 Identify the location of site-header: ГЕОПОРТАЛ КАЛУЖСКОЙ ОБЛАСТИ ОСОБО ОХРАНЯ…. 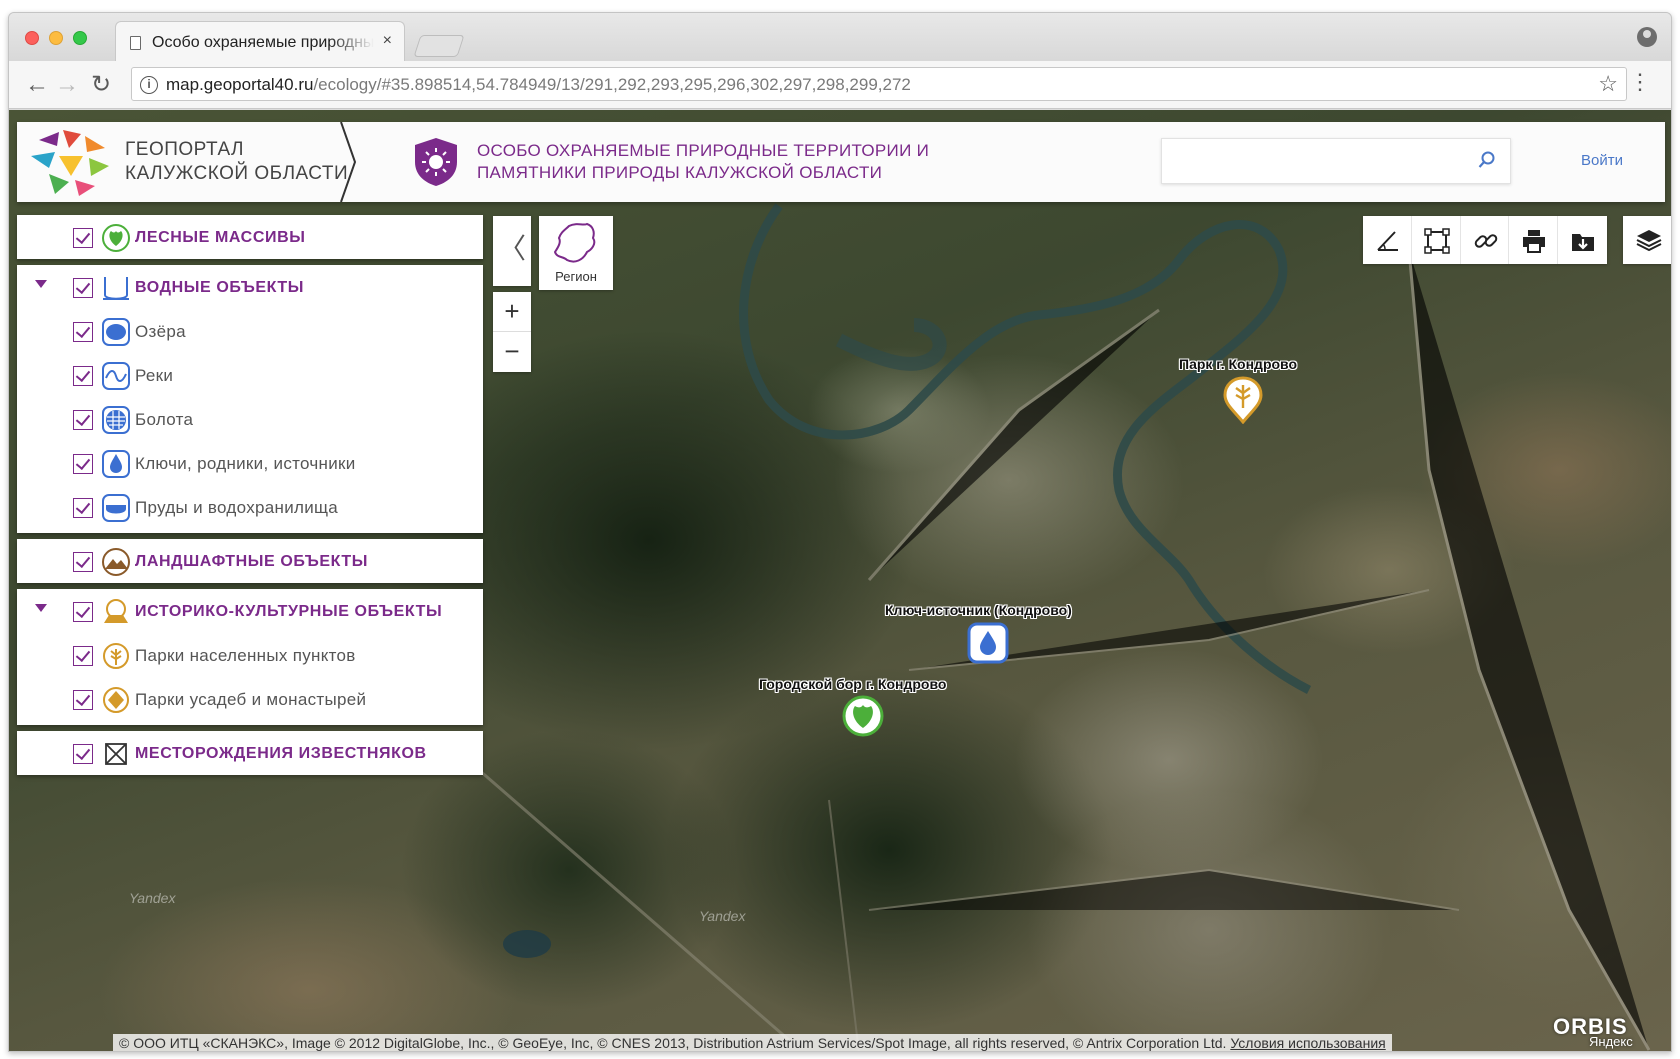
(841, 162).